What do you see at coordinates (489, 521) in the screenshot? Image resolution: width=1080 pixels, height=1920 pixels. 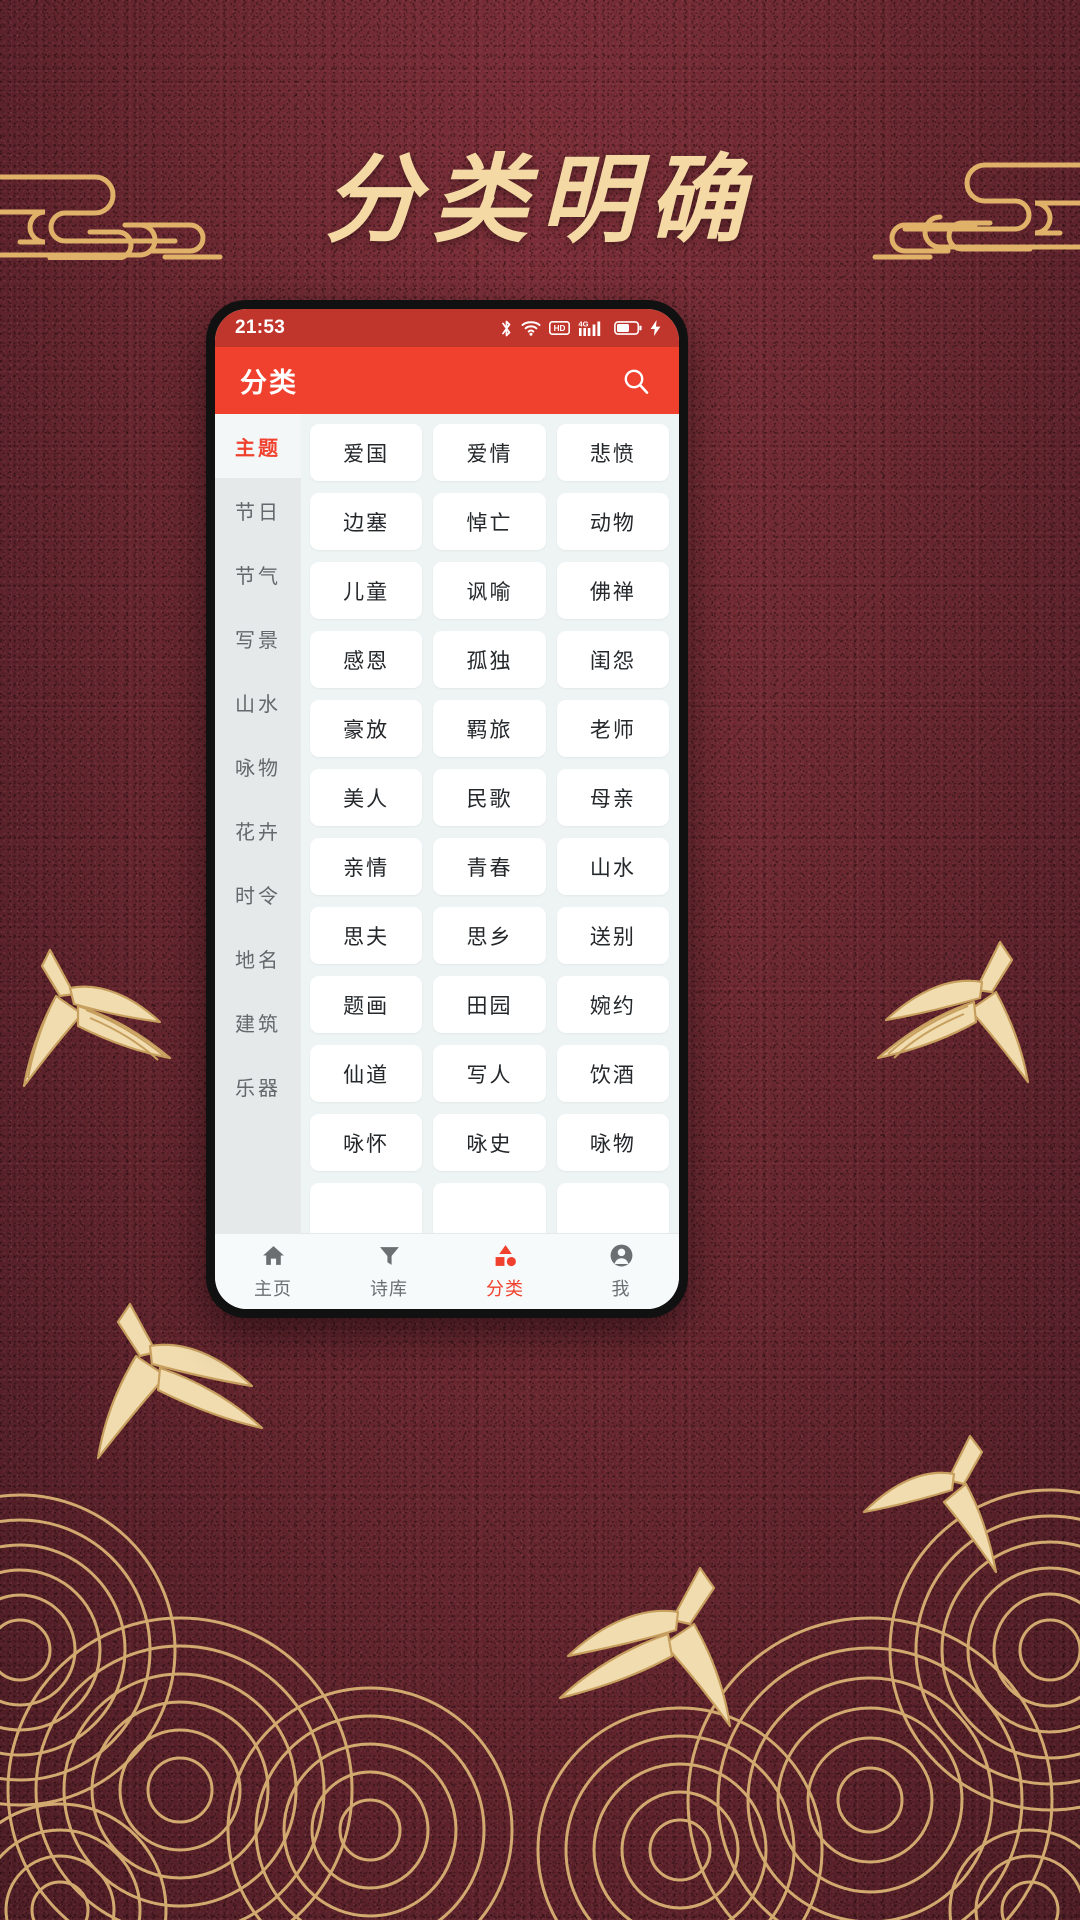 I see `category-chip: 悼亡` at bounding box center [489, 521].